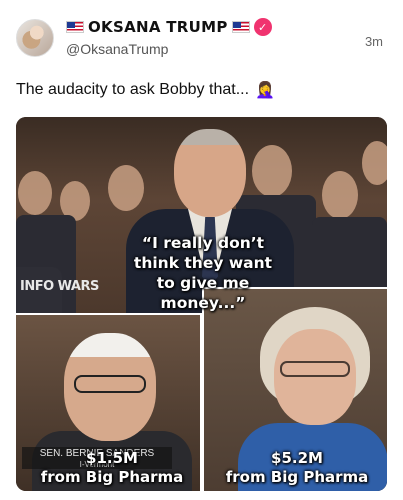 The height and width of the screenshot is (500, 403). What do you see at coordinates (265, 90) in the screenshot?
I see `facepalm-emoji-icon: 🤦‍♀️` at bounding box center [265, 90].